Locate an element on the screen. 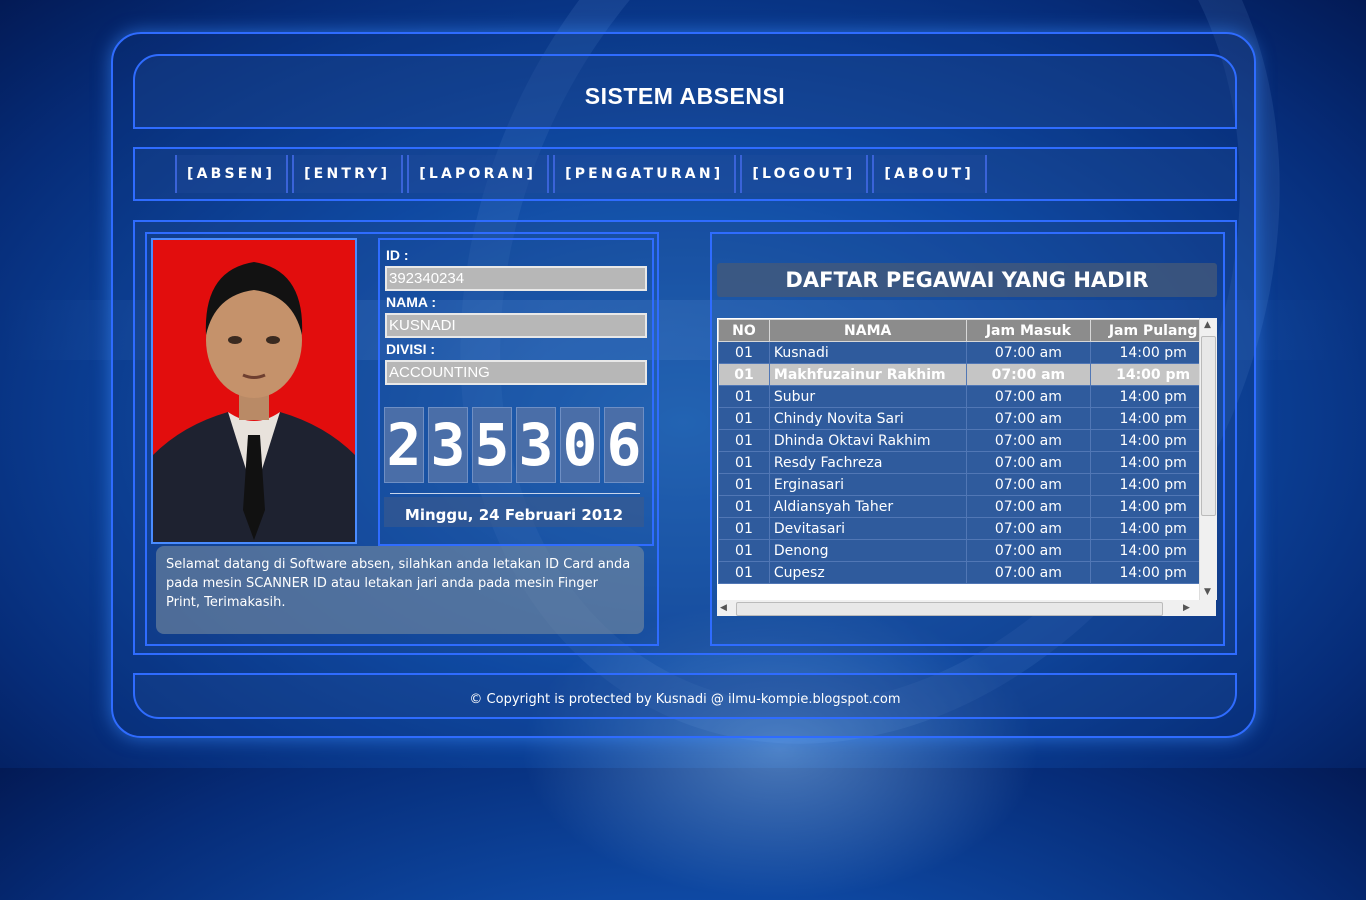  table-row: 01 Kusnadi 07:00 am 14:00 pm is located at coordinates (967, 352).